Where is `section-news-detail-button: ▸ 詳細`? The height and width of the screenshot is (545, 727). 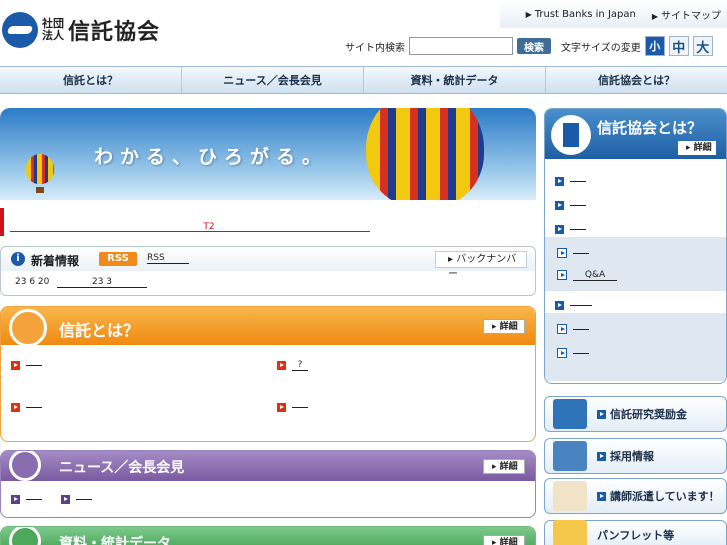 section-news-detail-button: ▸ 詳細 is located at coordinates (504, 466).